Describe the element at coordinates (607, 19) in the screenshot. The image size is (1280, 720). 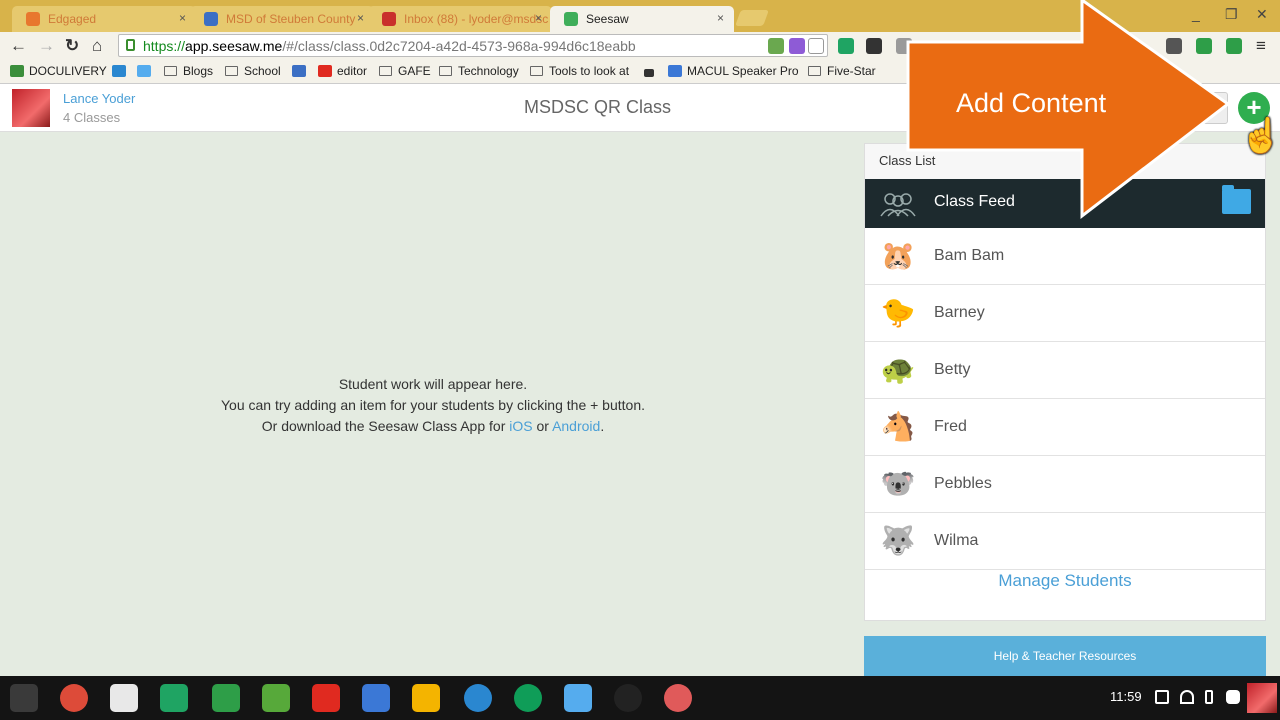
I see `tab-title: Seesaw` at that location.